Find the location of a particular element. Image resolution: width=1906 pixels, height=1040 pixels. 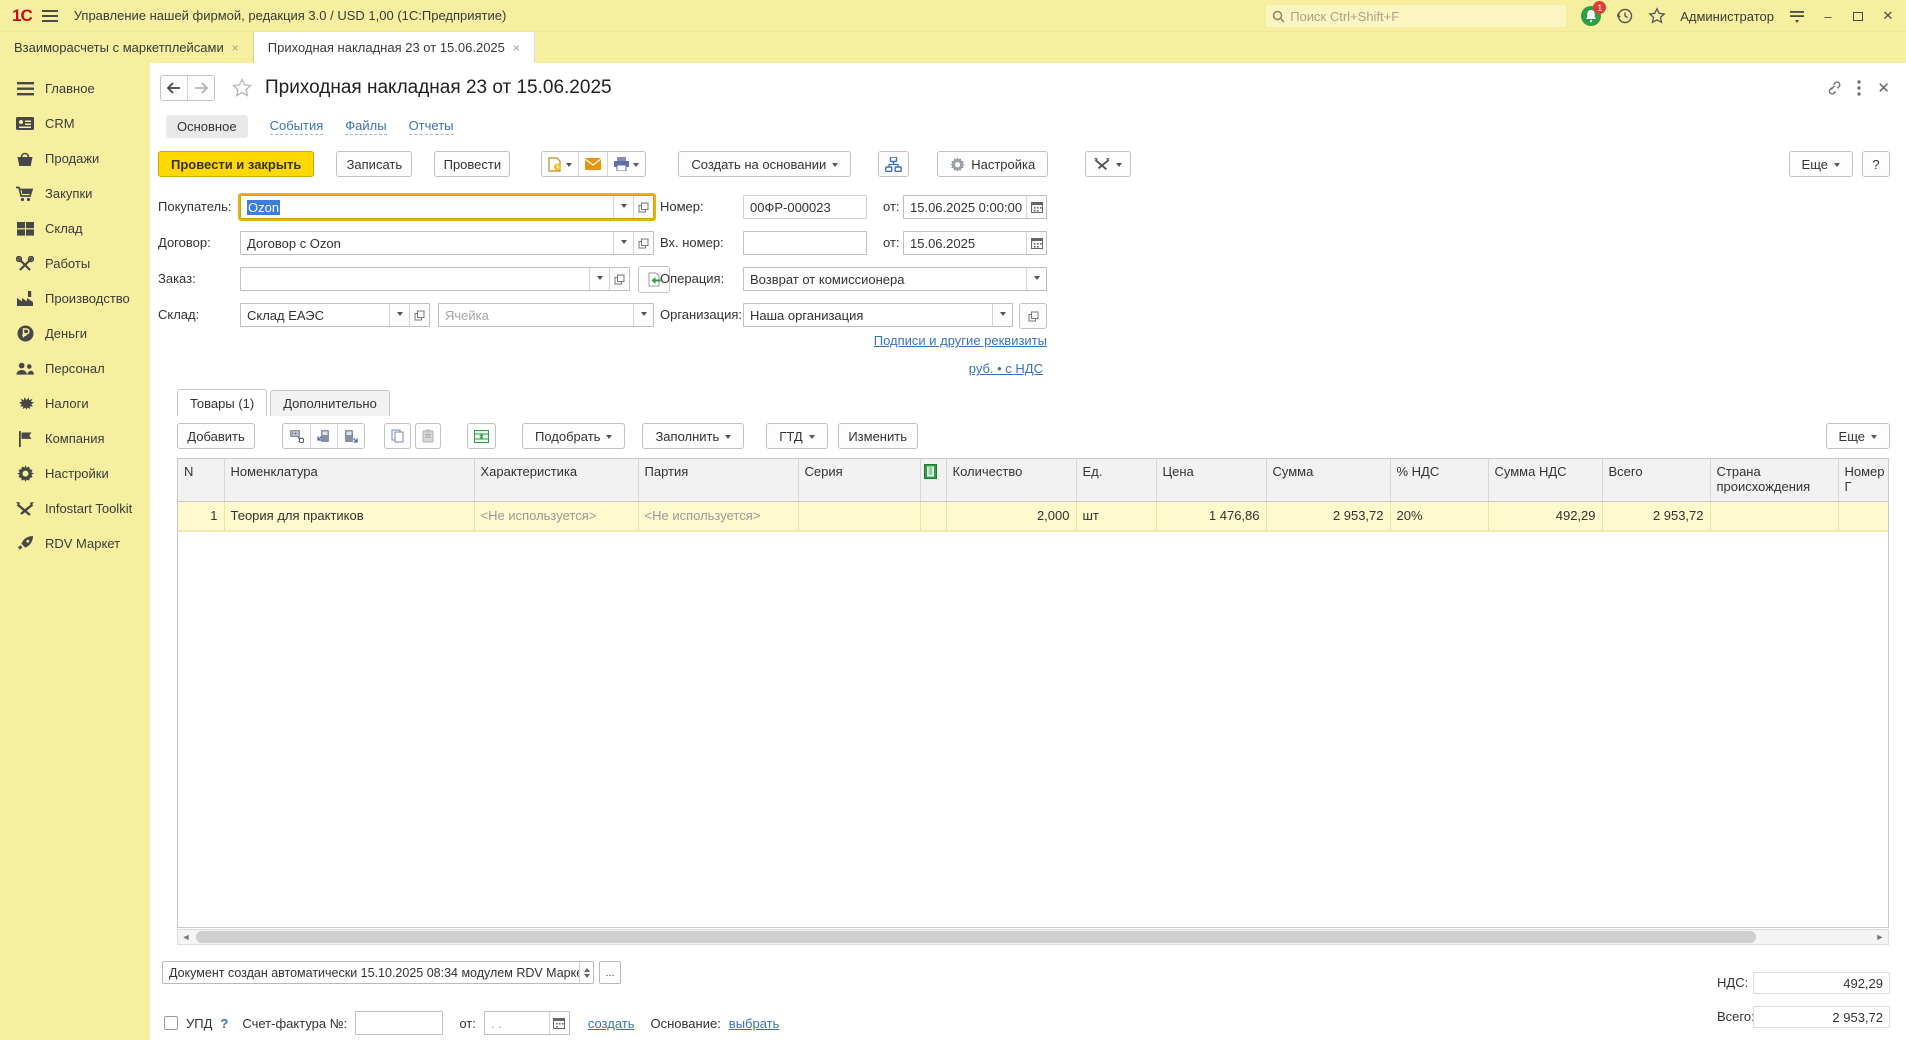

service-menu-icon is located at coordinates (1797, 16).